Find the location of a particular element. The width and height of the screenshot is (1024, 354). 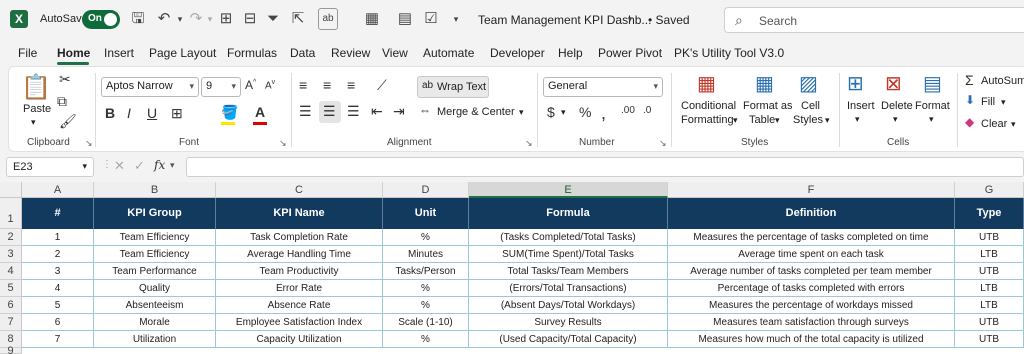

row-header-1: 1 is located at coordinates (11, 213).